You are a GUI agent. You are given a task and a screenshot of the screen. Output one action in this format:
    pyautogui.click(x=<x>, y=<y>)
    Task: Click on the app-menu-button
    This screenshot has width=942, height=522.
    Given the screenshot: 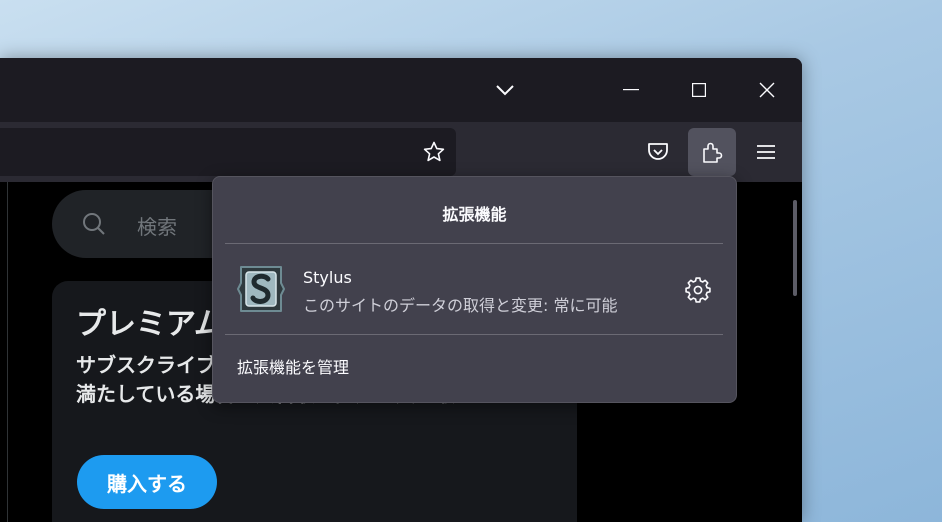 What is the action you would take?
    pyautogui.click(x=766, y=152)
    